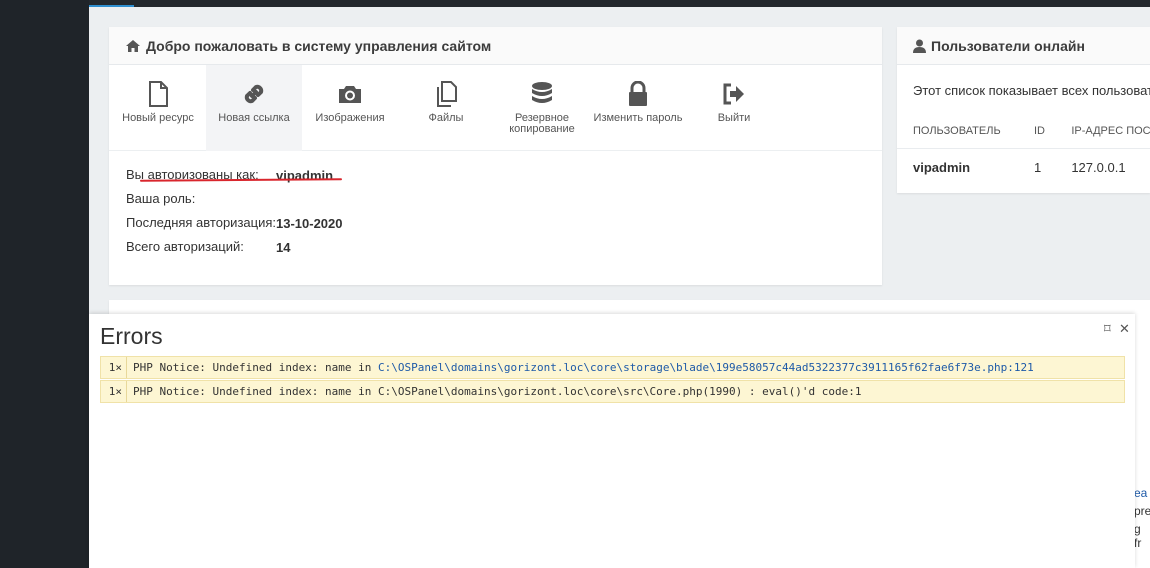 The height and width of the screenshot is (568, 1150). Describe the element at coordinates (542, 108) in the screenshot. I see `backup-button: Резервное копирование` at that location.